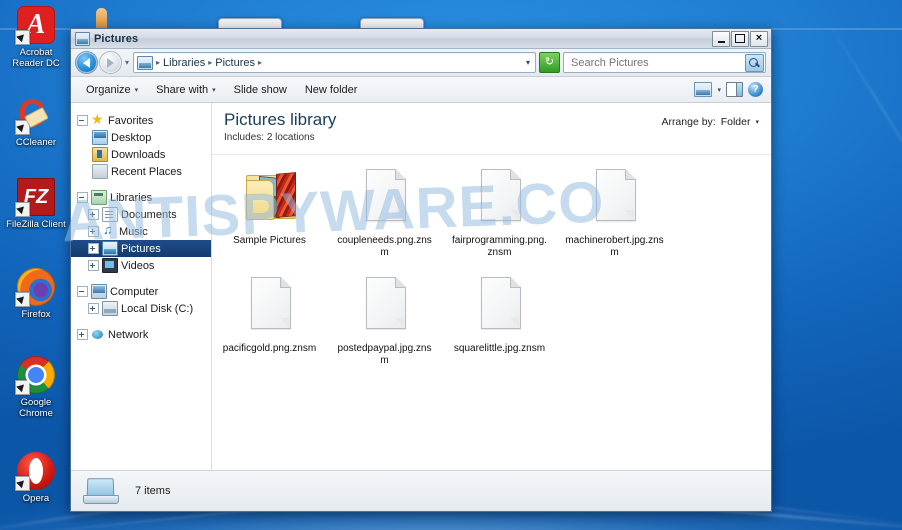 The image size is (902, 530). I want to click on list-item: coupleneeds.png.znsm, so click(384, 212).